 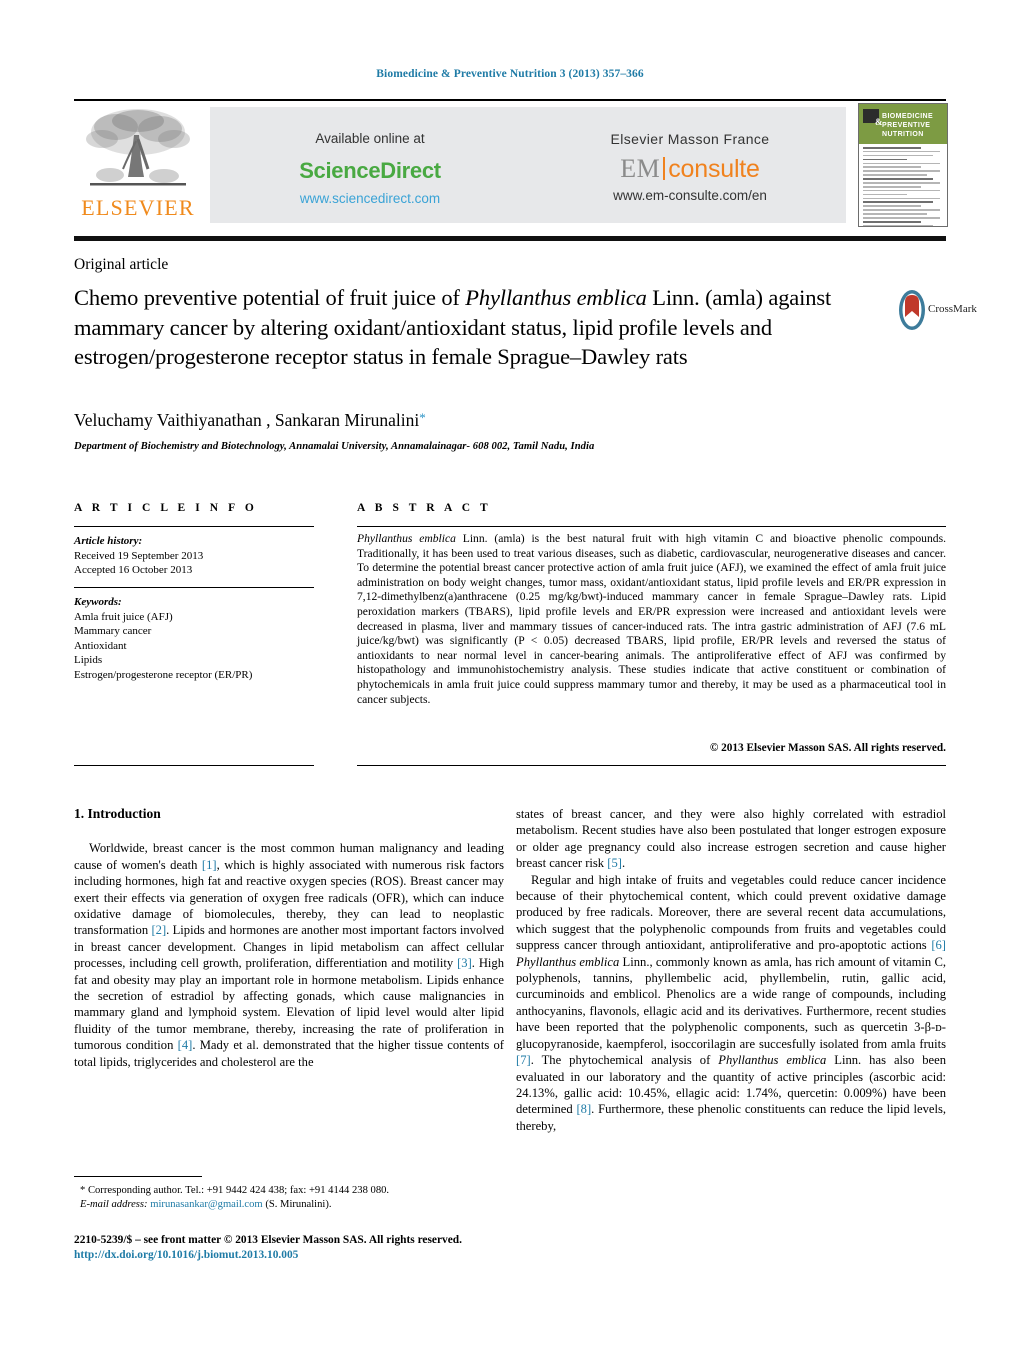 I want to click on keyword-item: Mammary cancer, so click(x=113, y=631).